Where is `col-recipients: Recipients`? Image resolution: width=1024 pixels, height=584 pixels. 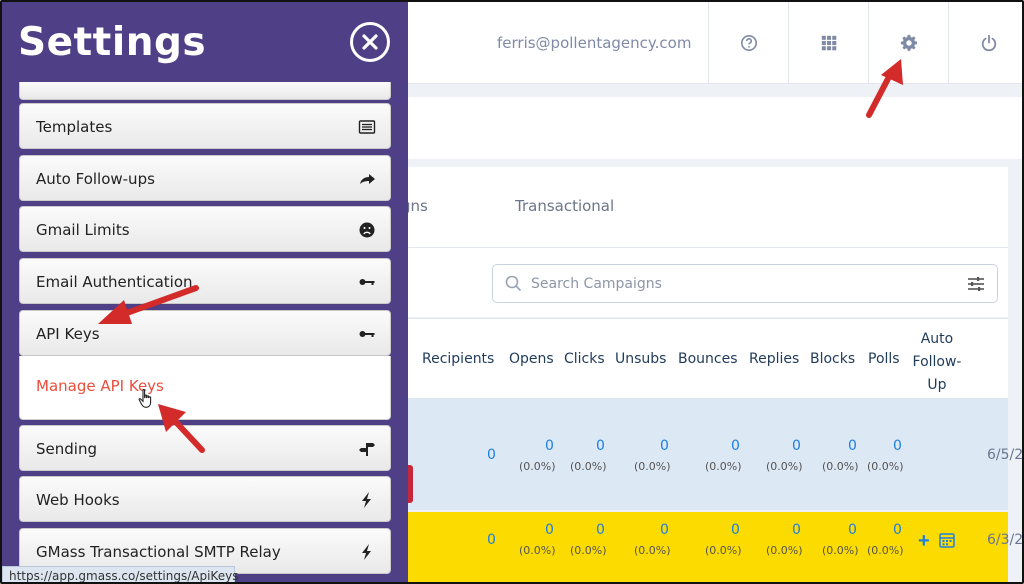
col-recipients: Recipients is located at coordinates (458, 359).